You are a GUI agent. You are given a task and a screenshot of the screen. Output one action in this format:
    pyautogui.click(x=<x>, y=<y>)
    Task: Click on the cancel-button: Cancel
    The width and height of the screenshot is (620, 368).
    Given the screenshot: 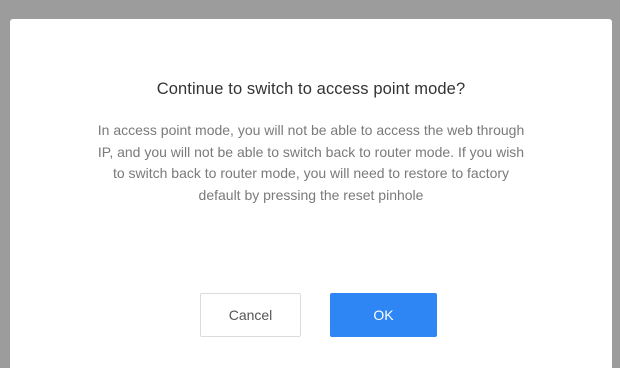 What is the action you would take?
    pyautogui.click(x=250, y=315)
    